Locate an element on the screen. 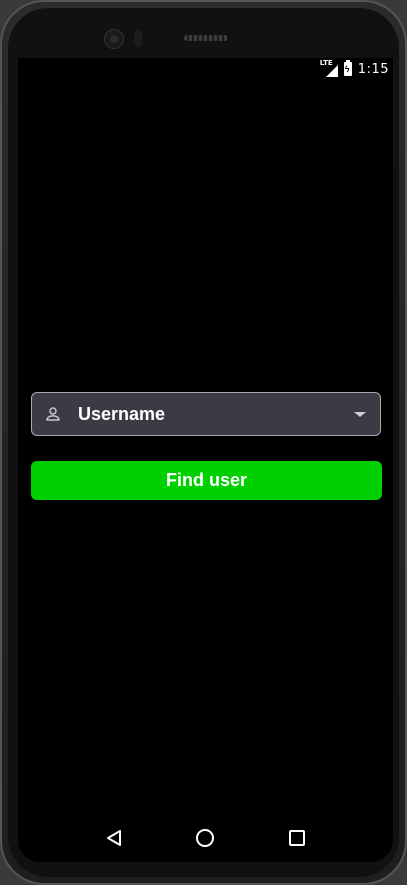  dropdown-caret-icon is located at coordinates (360, 414).